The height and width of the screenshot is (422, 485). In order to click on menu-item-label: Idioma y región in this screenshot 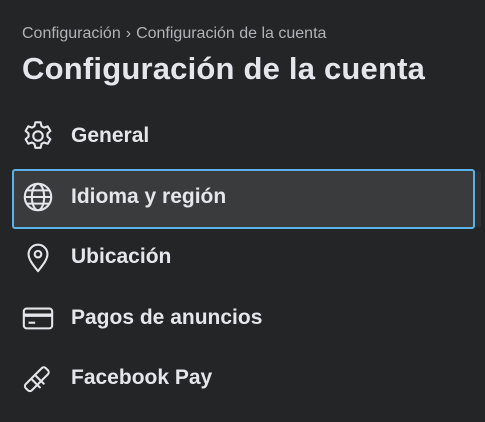, I will do `click(149, 196)`.